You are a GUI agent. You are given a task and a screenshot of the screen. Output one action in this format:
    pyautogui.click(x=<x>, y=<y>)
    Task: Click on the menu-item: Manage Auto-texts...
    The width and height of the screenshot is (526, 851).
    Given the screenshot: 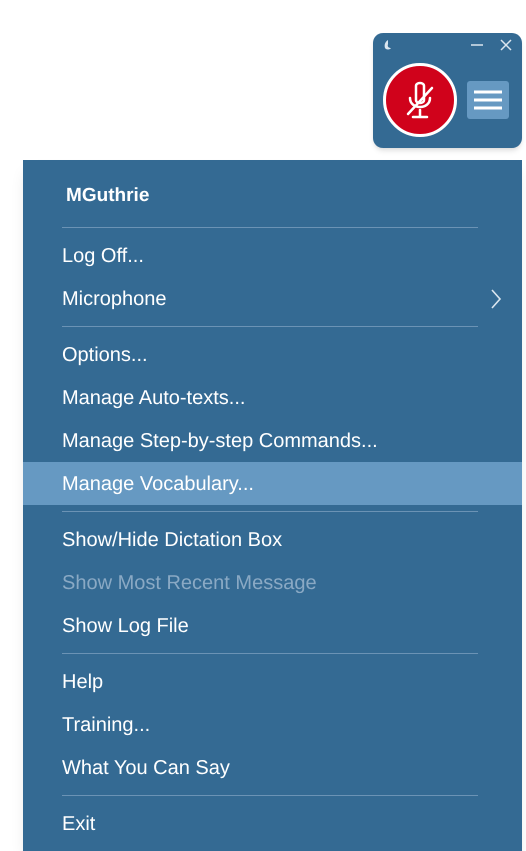 What is the action you would take?
    pyautogui.click(x=272, y=397)
    